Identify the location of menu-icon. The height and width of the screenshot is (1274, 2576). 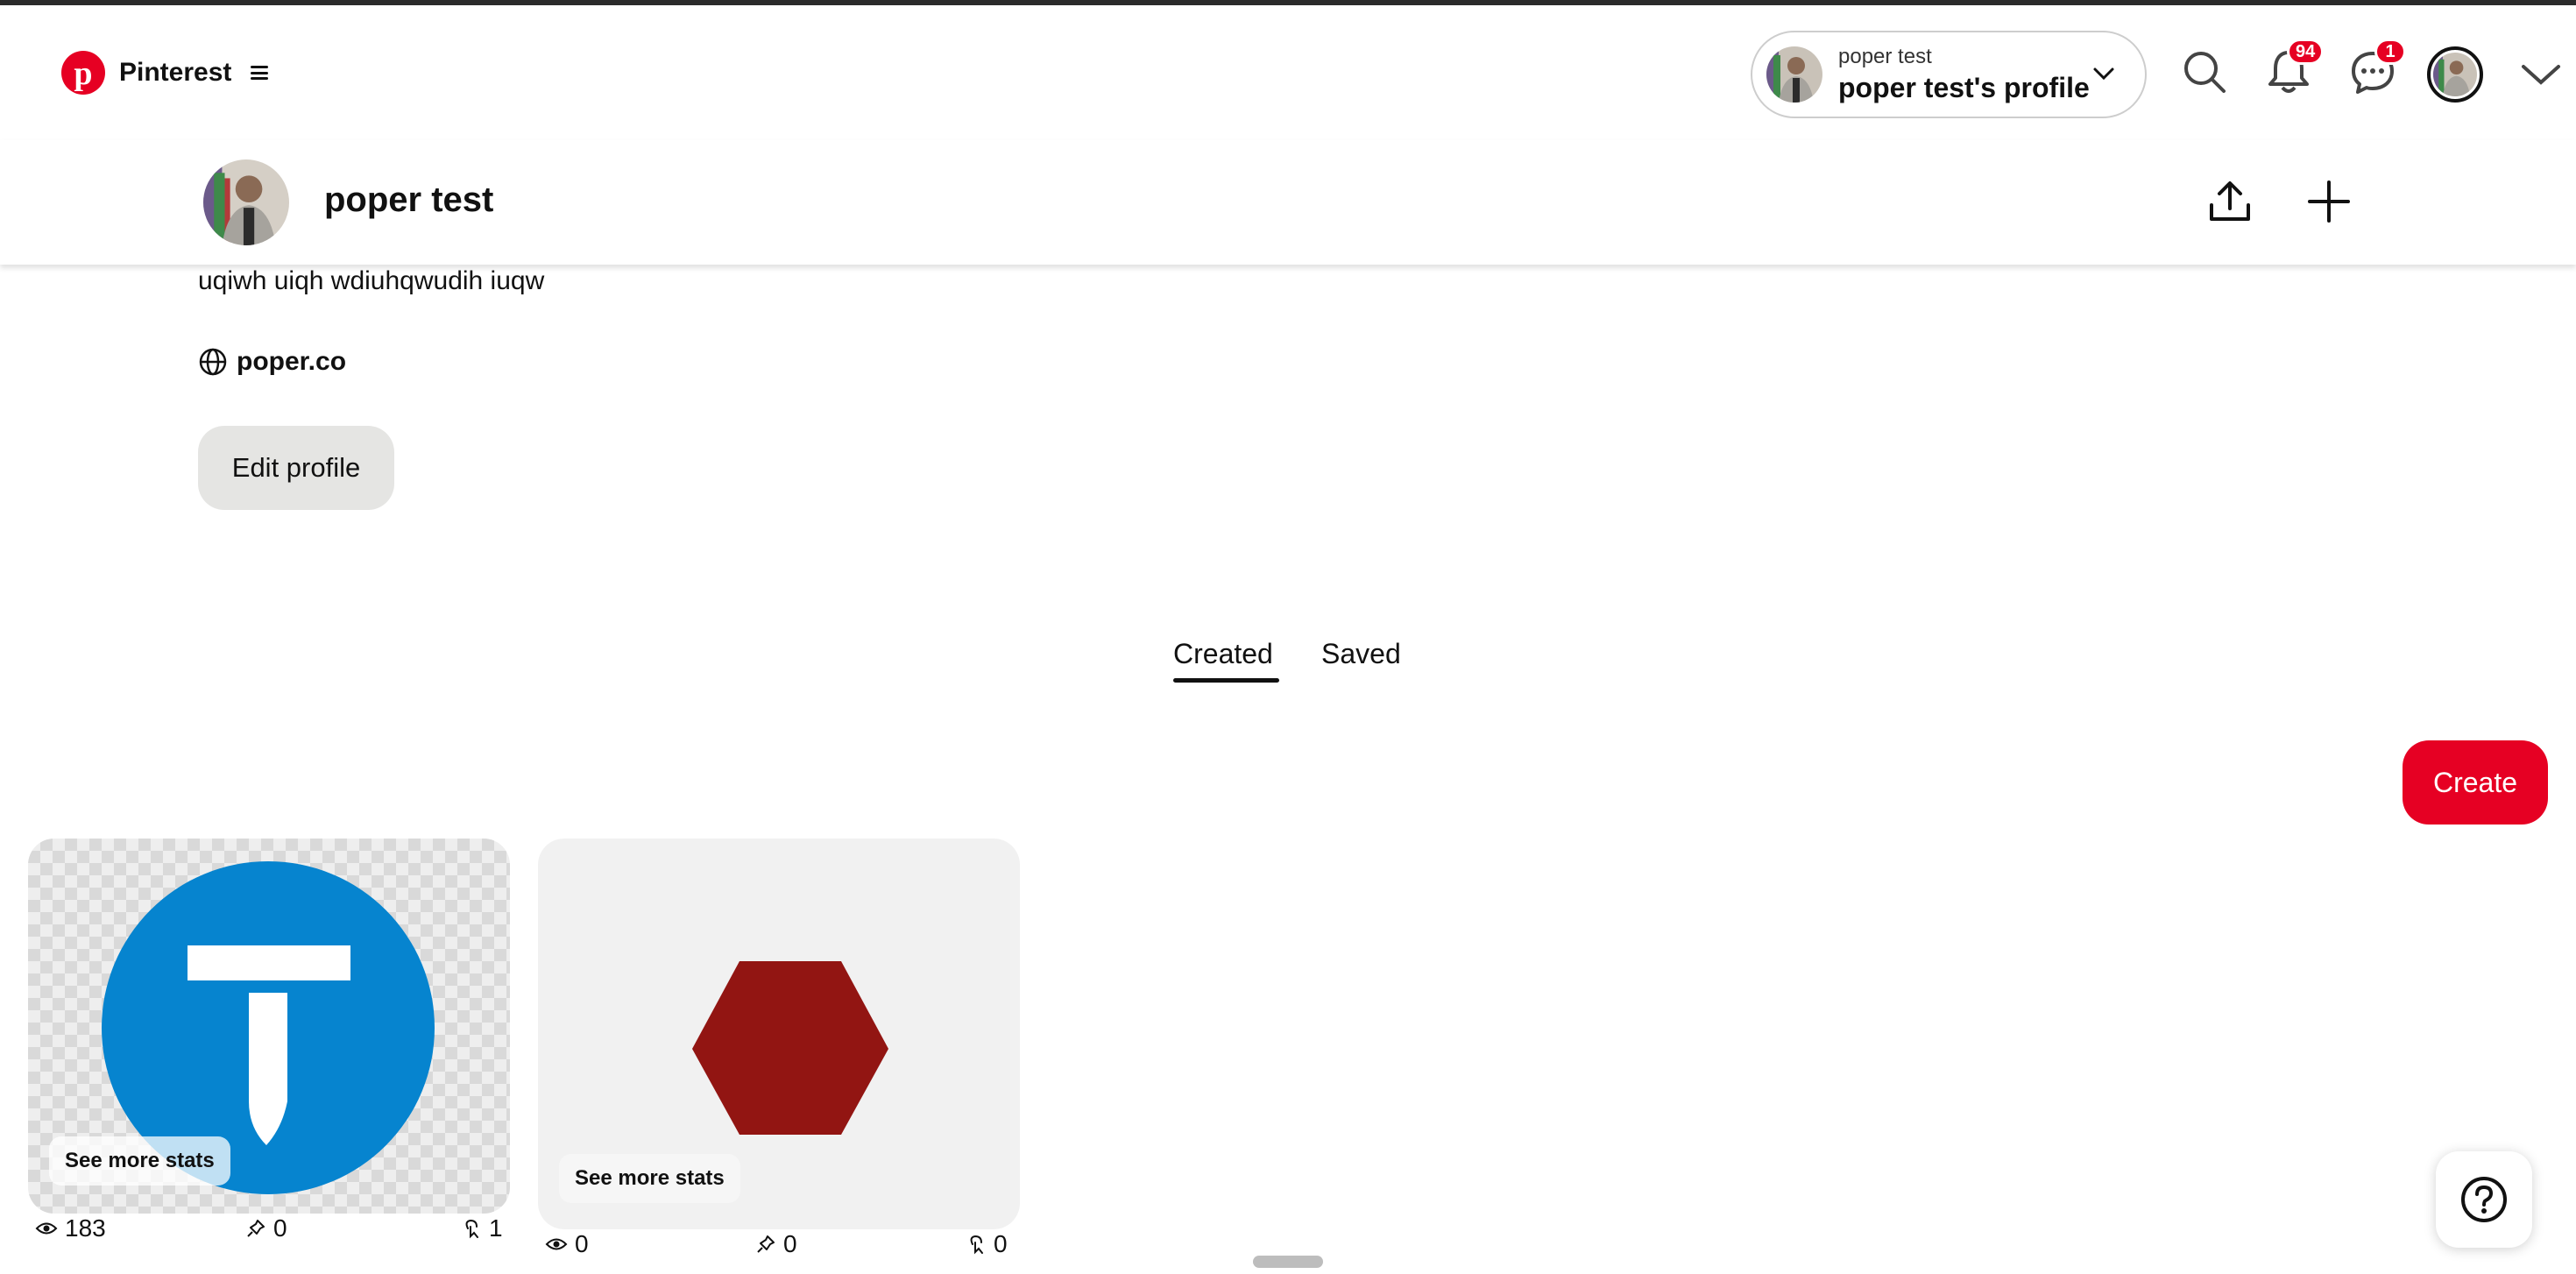
(260, 73).